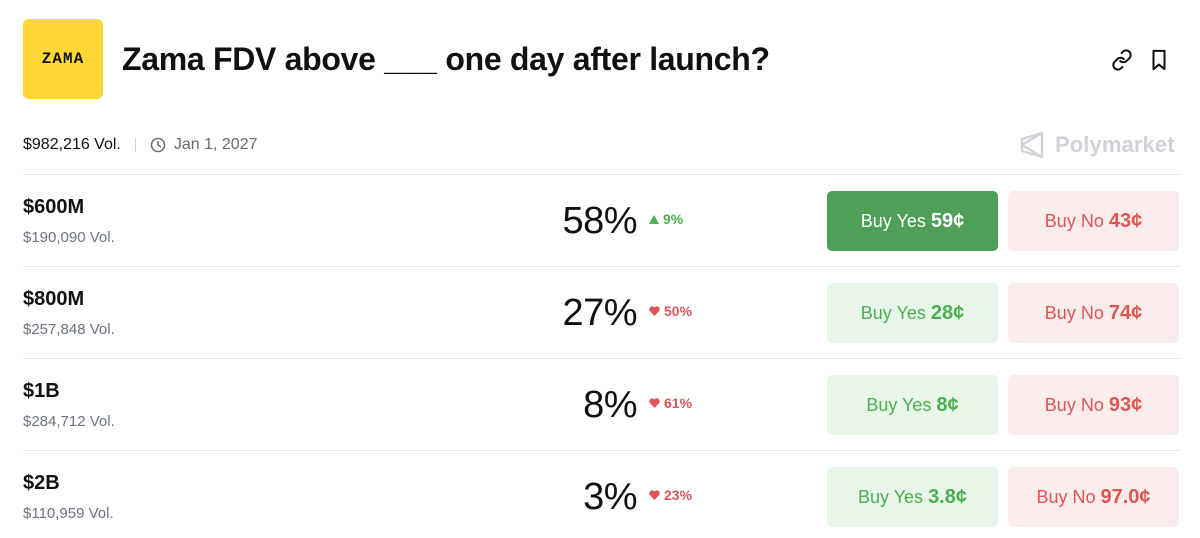 The height and width of the screenshot is (538, 1200). I want to click on zama-logo: ZAMA, so click(63, 59).